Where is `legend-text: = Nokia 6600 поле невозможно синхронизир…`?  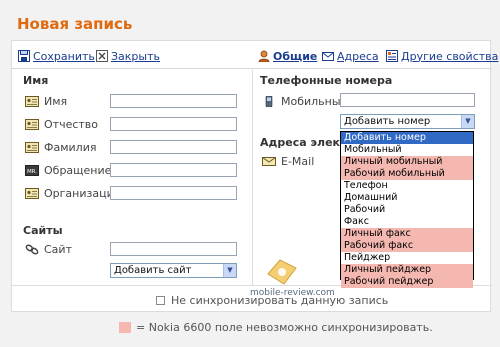
legend-text: = Nokia 6600 поле невозможно синхронизир… is located at coordinates (284, 327).